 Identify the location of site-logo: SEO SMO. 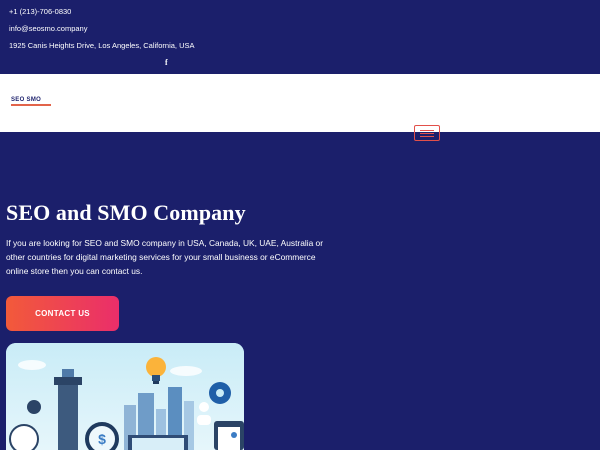
(32, 104).